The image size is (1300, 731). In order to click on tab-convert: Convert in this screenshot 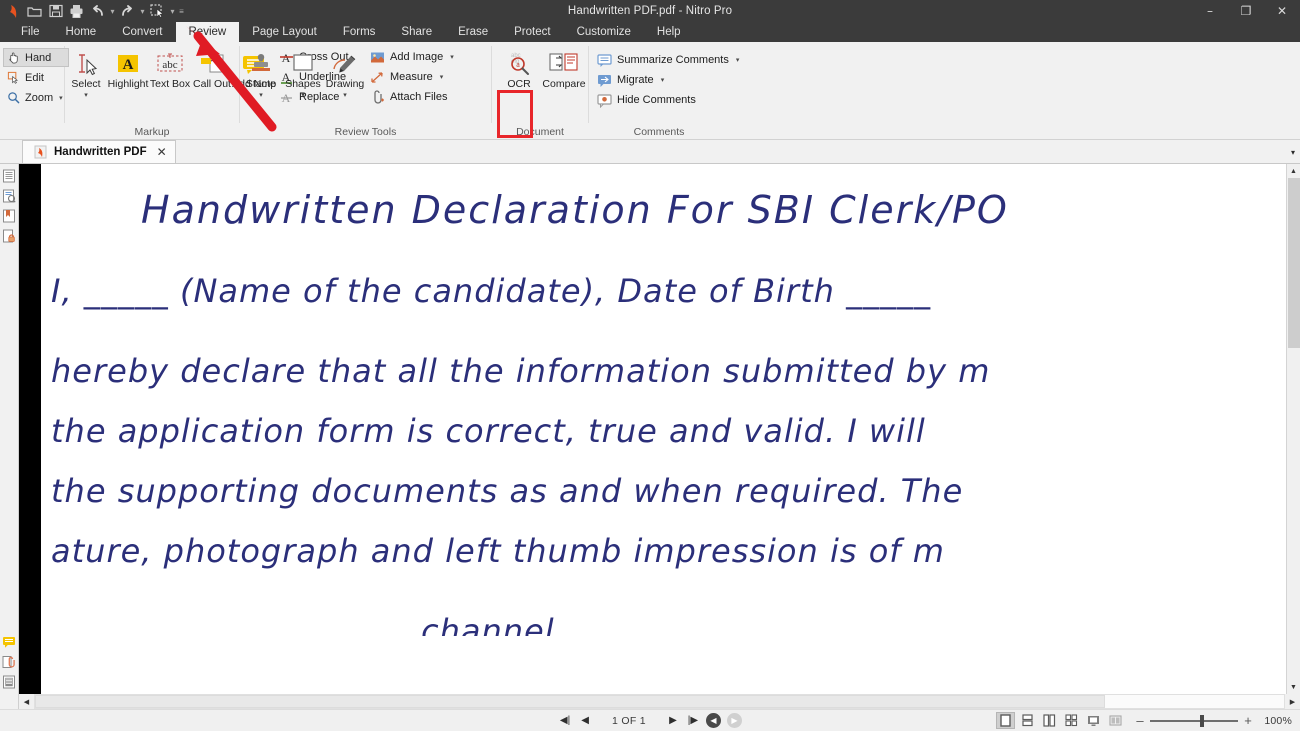, I will do `click(142, 32)`.